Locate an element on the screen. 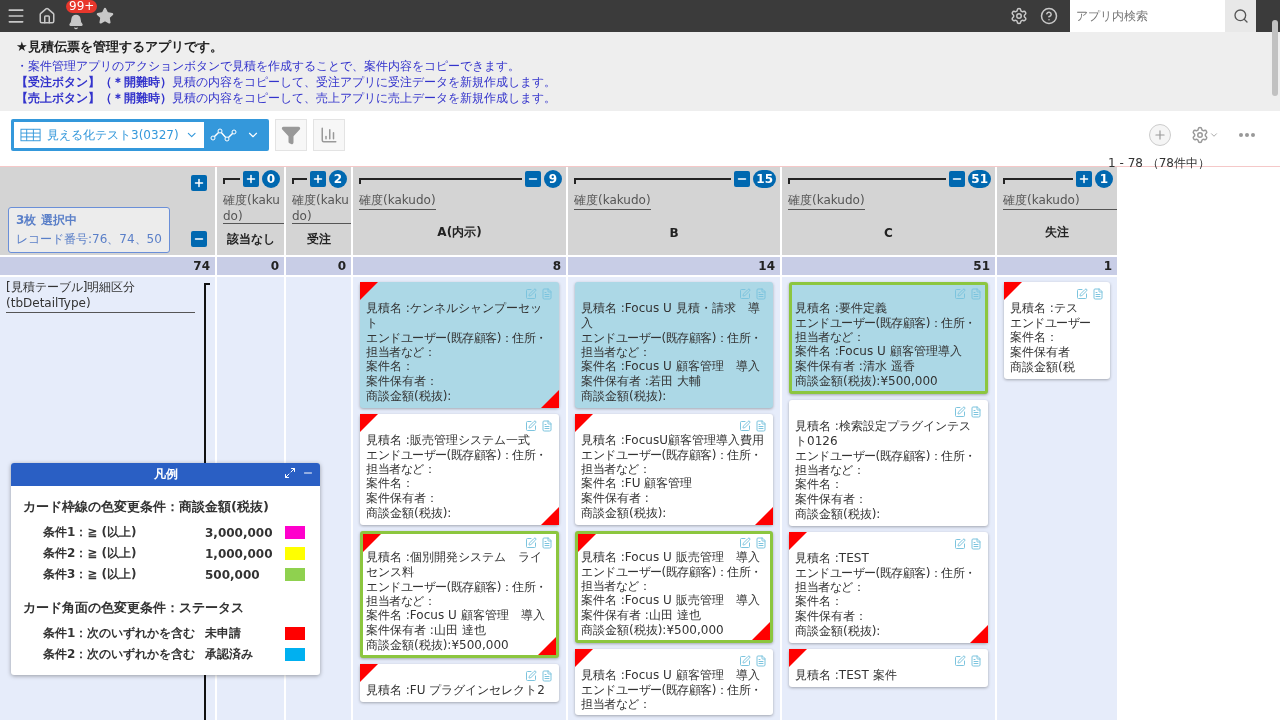 The width and height of the screenshot is (1280, 720). selection-box: 3枚 選択中 レコード番号:76、74、50 is located at coordinates (89, 230).